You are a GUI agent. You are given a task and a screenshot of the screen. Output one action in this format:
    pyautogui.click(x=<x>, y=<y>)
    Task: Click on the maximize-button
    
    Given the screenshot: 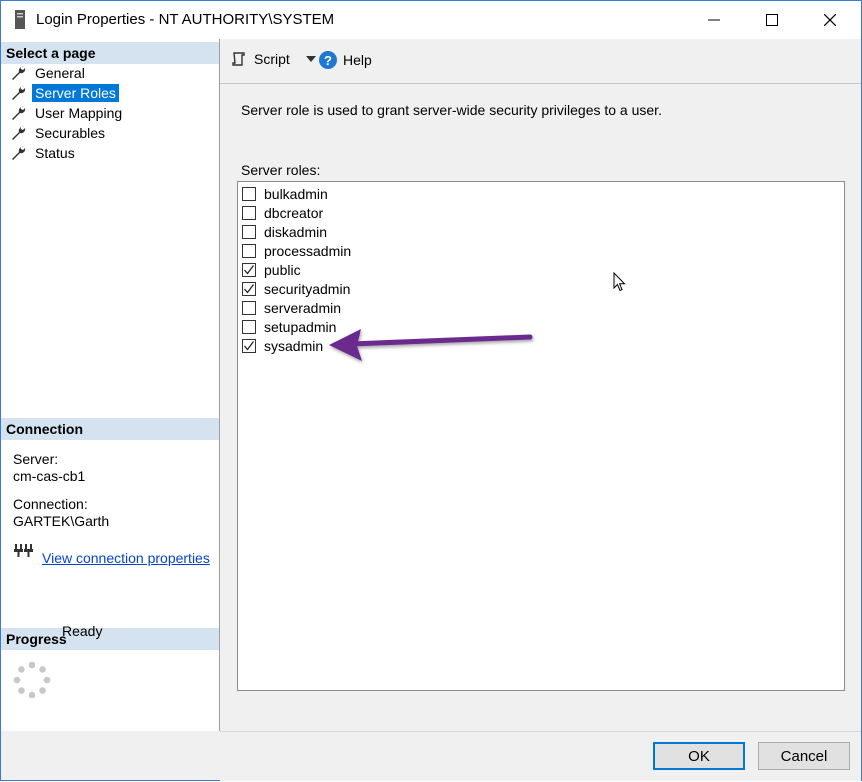 What is the action you would take?
    pyautogui.click(x=772, y=20)
    